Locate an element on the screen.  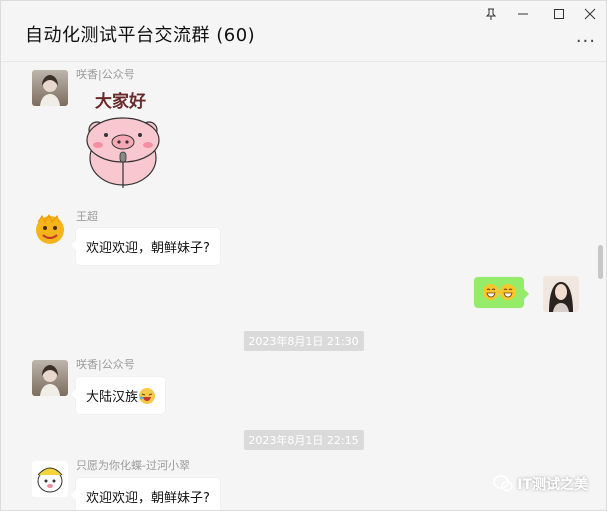
chat-title: 自动化测试平台交流群 (60) is located at coordinates (140, 35).